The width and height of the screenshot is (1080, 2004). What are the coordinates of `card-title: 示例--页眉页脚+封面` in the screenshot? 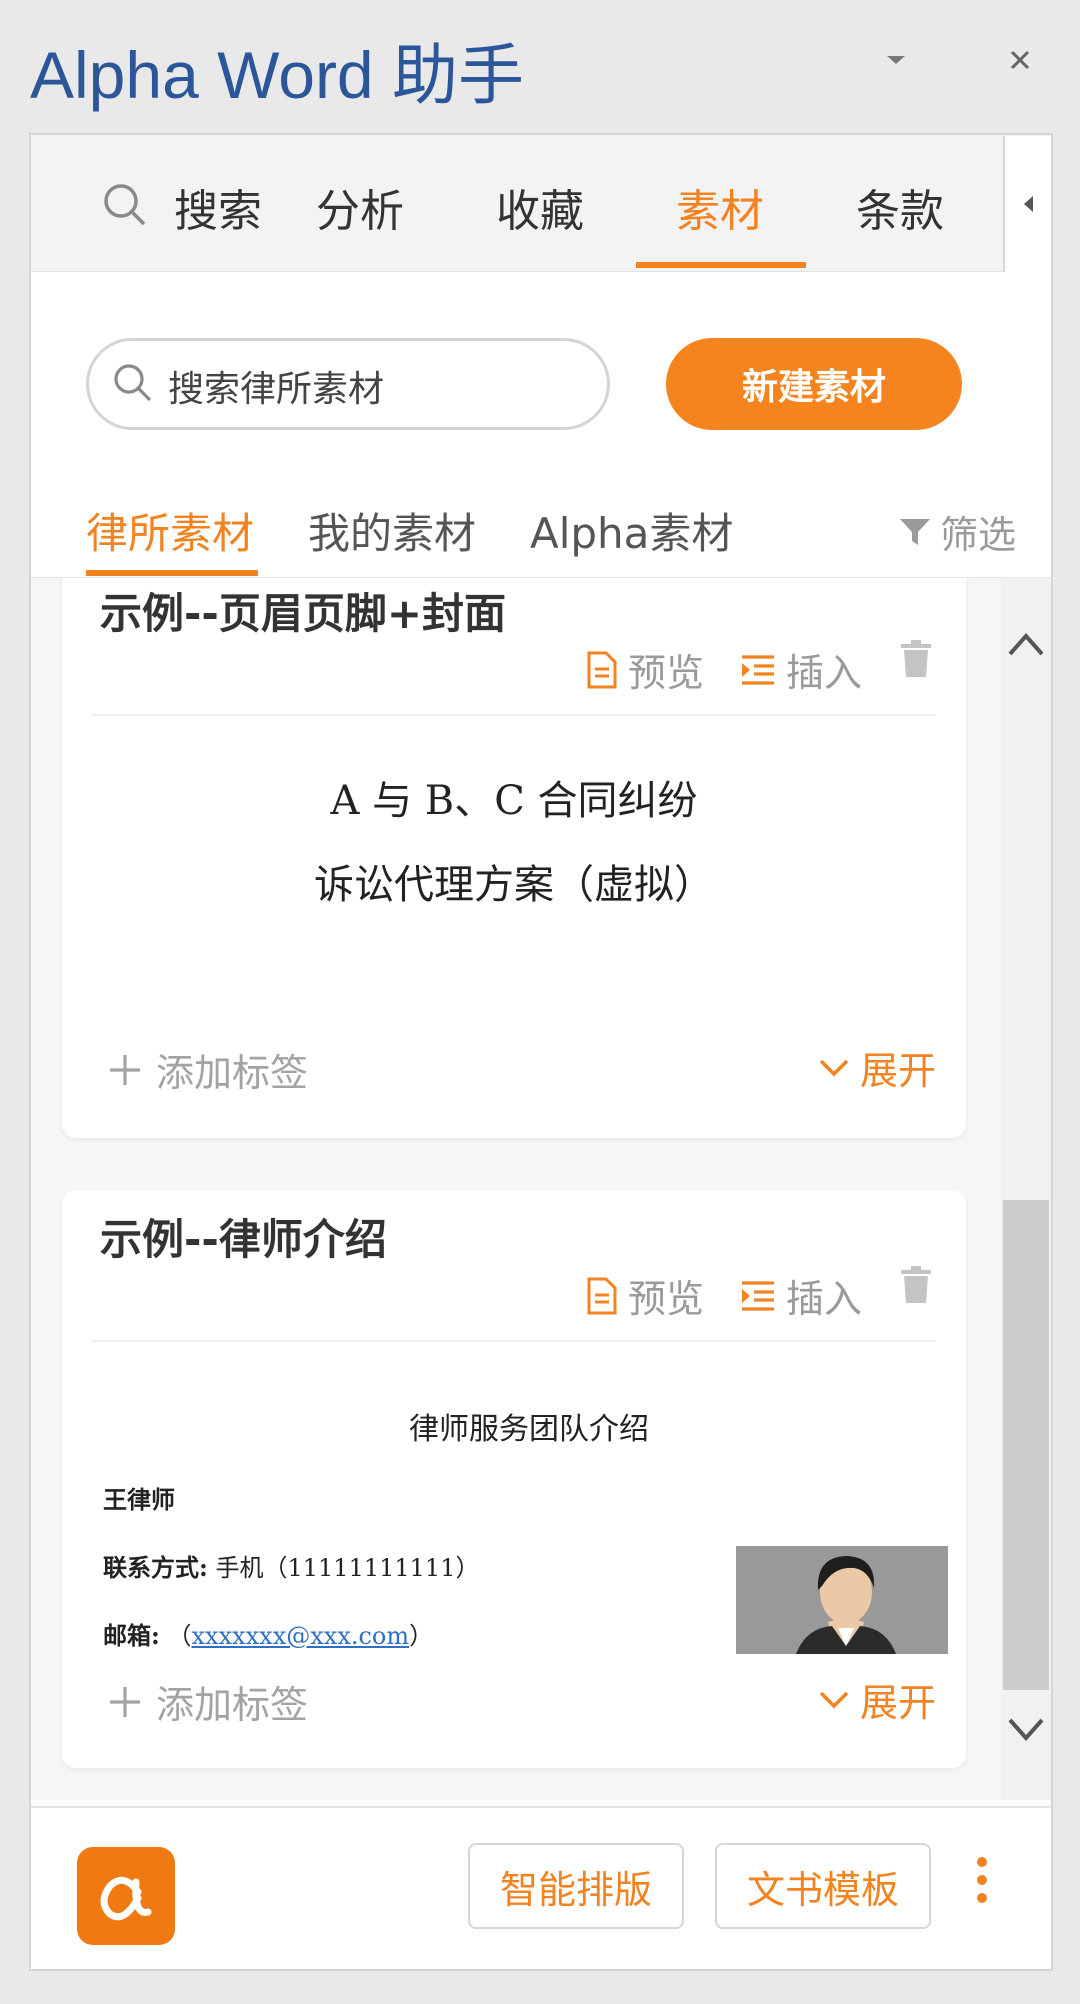 It's located at (303, 613).